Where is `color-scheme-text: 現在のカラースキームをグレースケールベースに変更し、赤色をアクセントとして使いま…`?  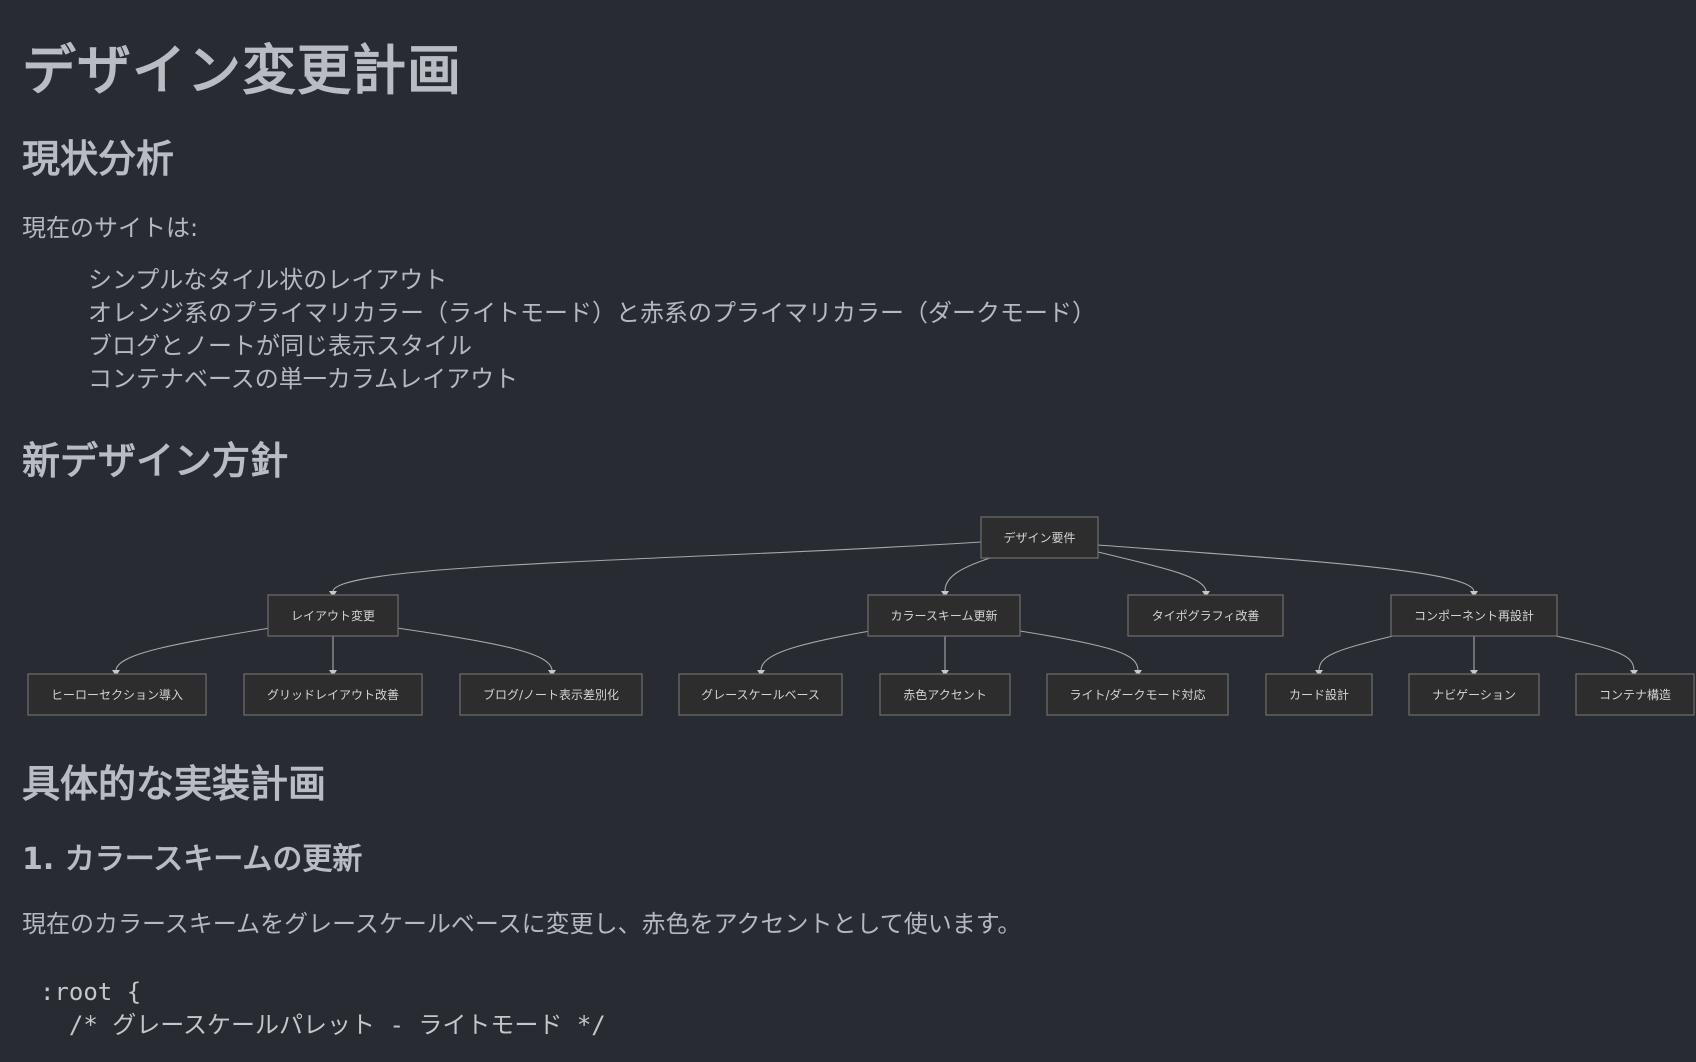
color-scheme-text: 現在のカラースキームをグレースケールベースに変更し、赤色をアクセントとして使いま… is located at coordinates (522, 924).